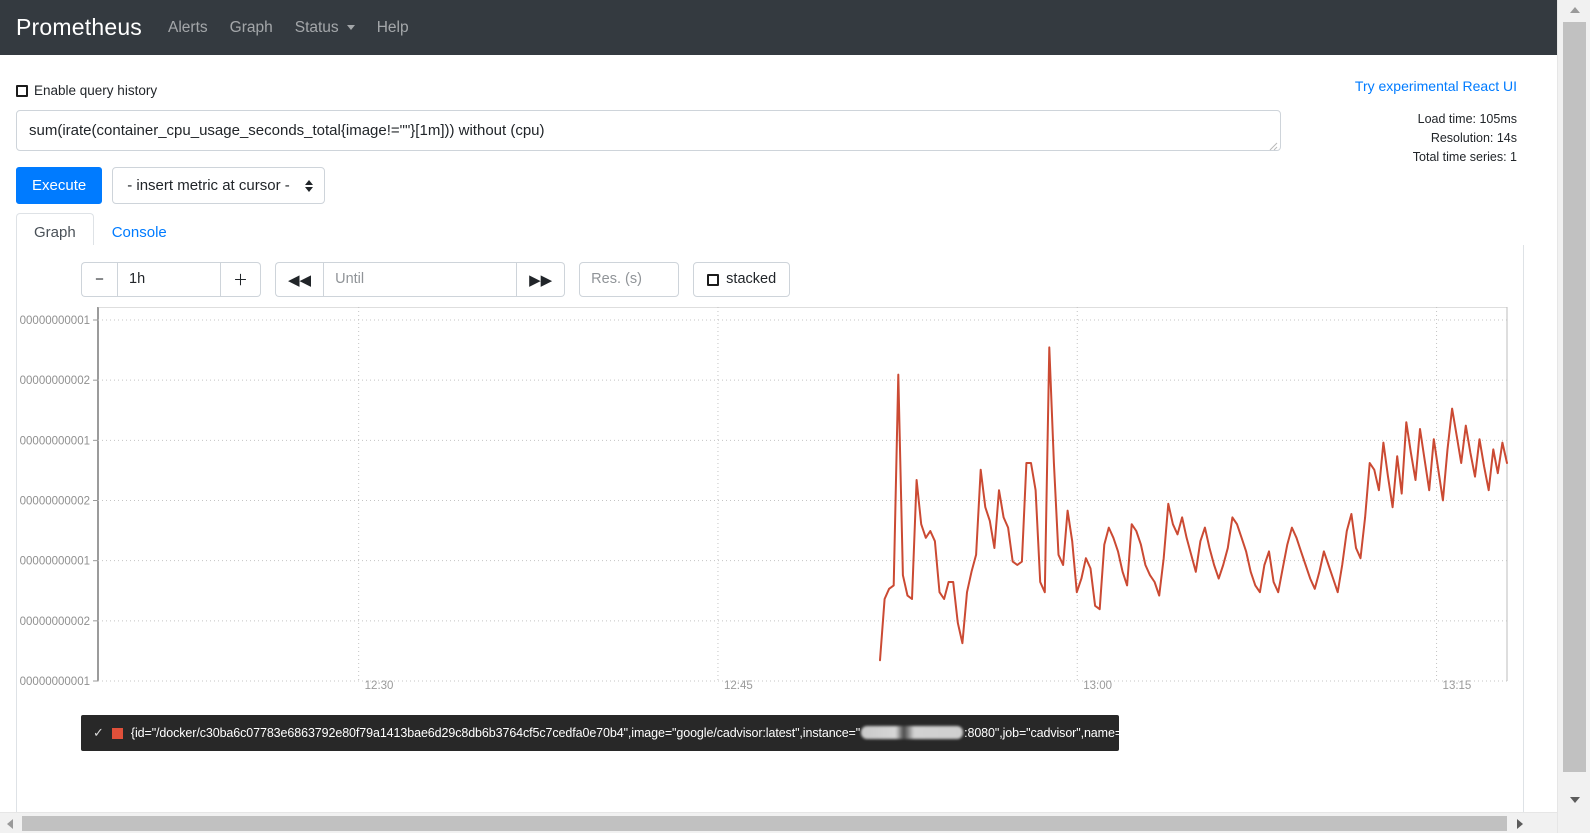  What do you see at coordinates (751, 279) in the screenshot?
I see `stacked-label: stacked` at bounding box center [751, 279].